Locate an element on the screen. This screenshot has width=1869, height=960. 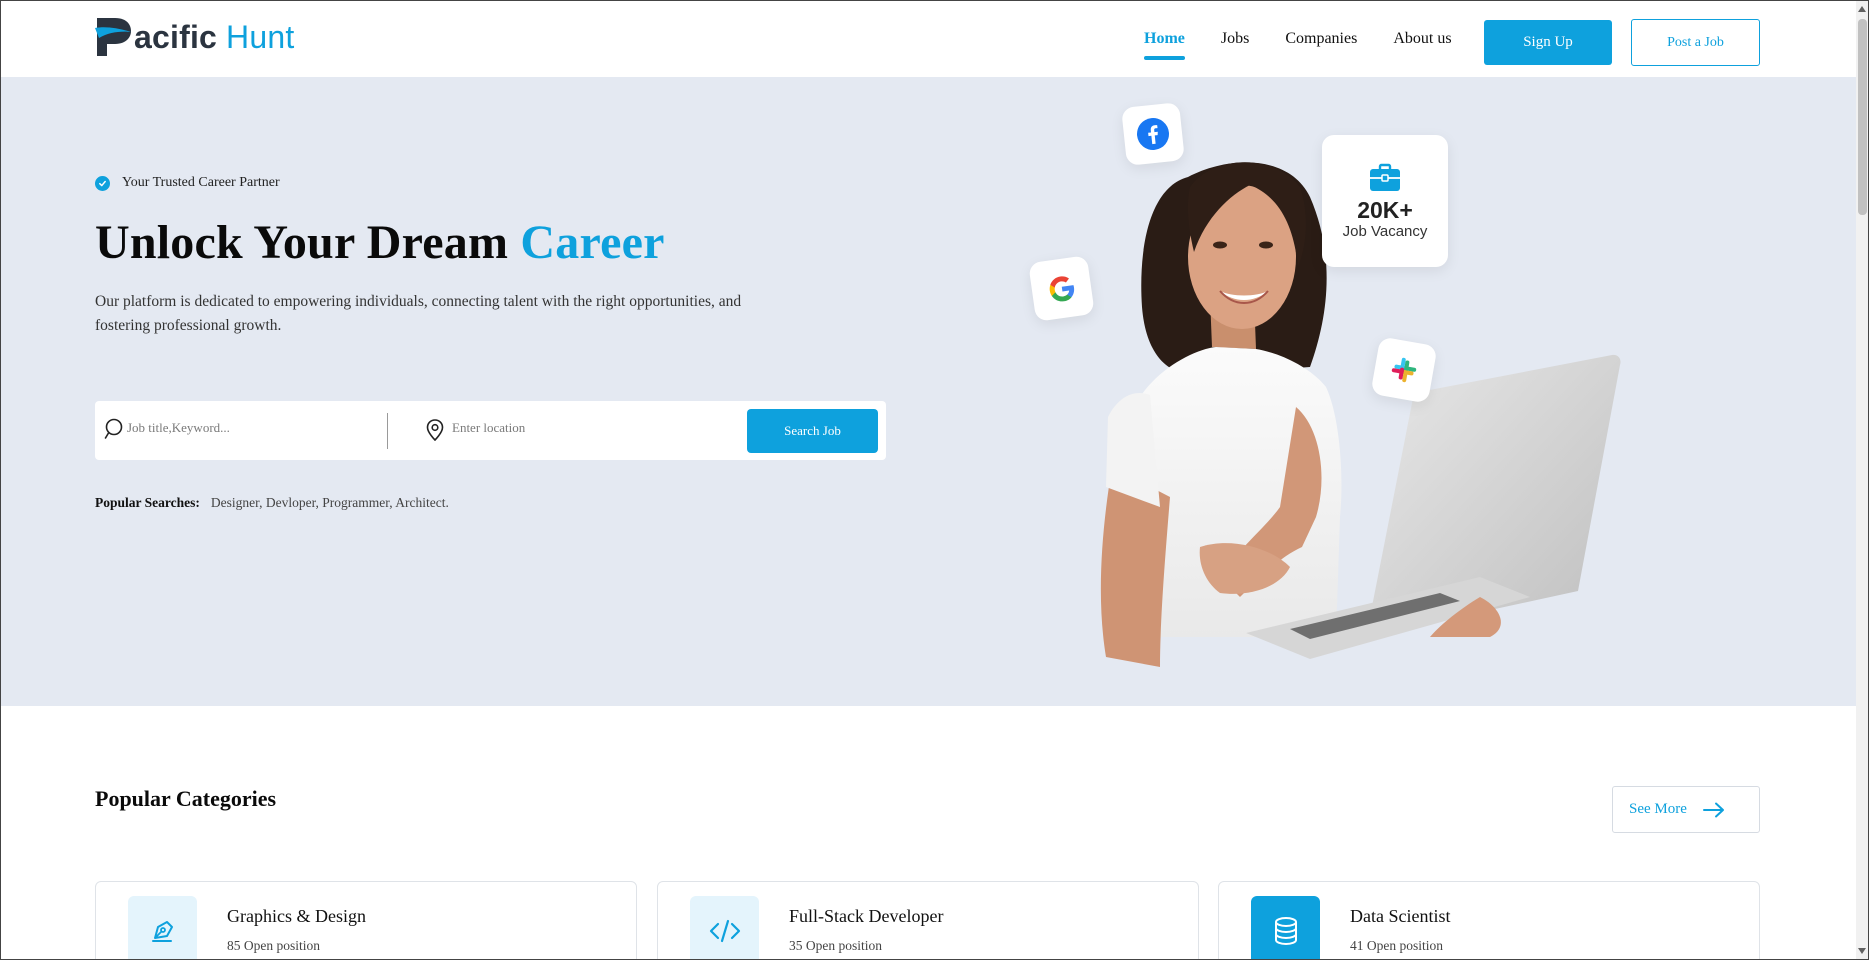
nav-jobs: Jobs is located at coordinates (1235, 39).